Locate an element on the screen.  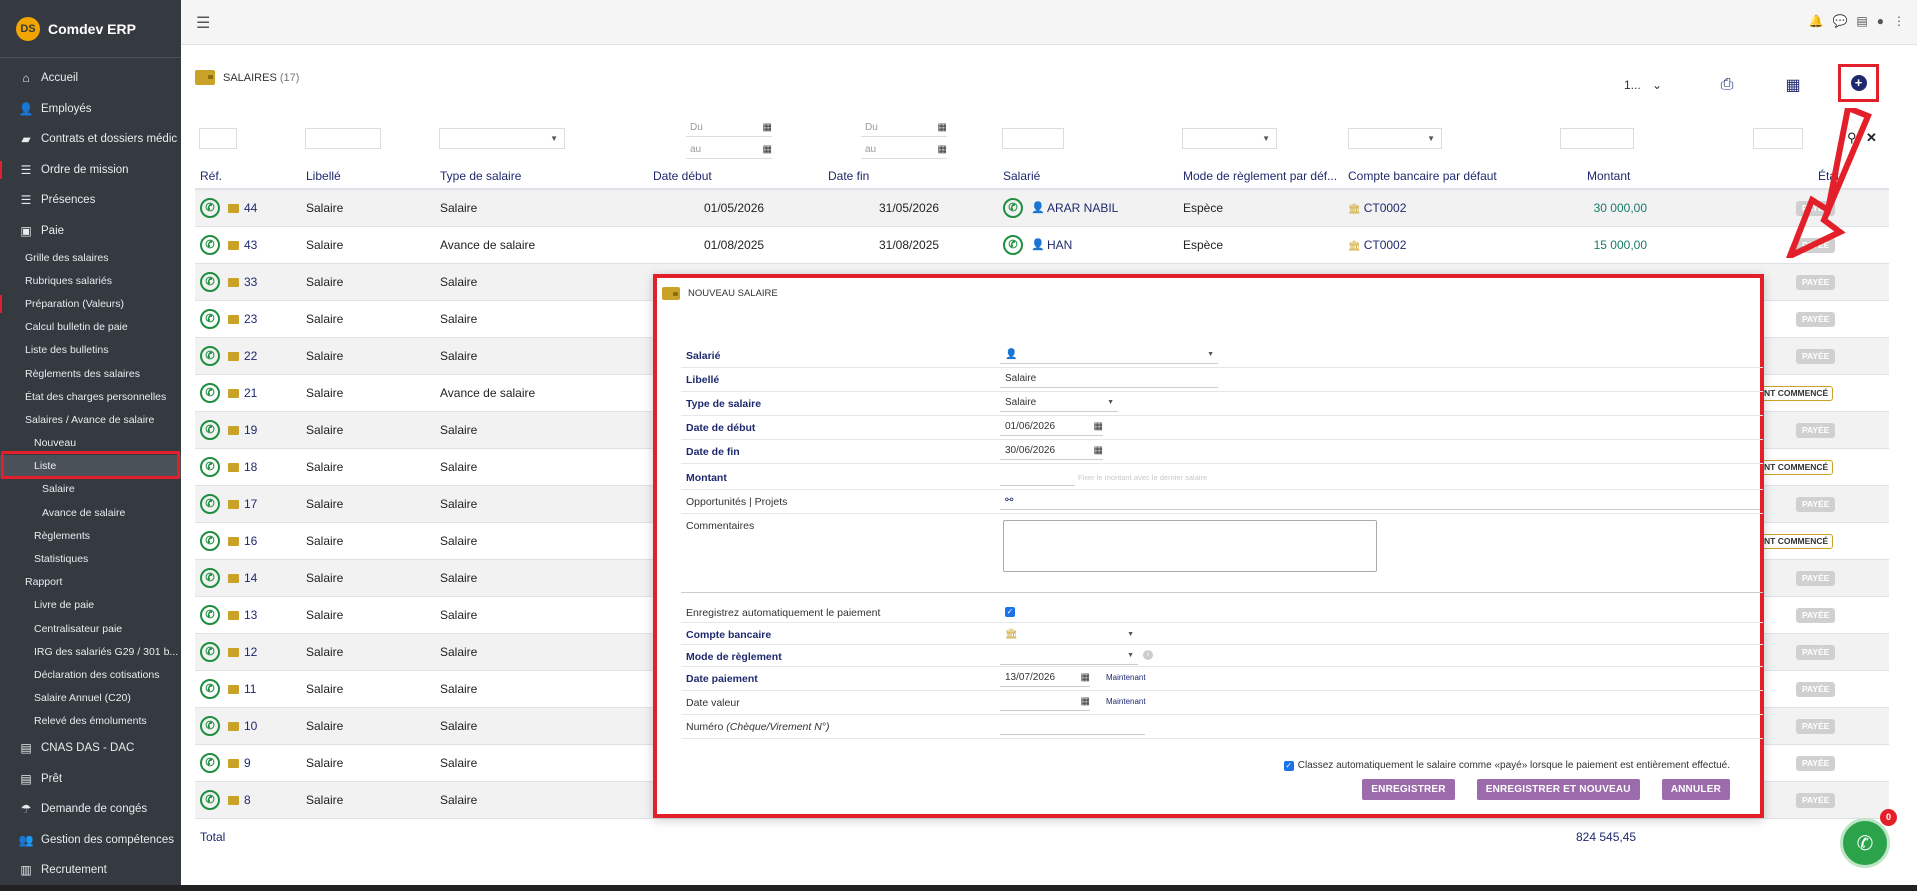
cell-ref: 23 is located at coordinates (250, 319).